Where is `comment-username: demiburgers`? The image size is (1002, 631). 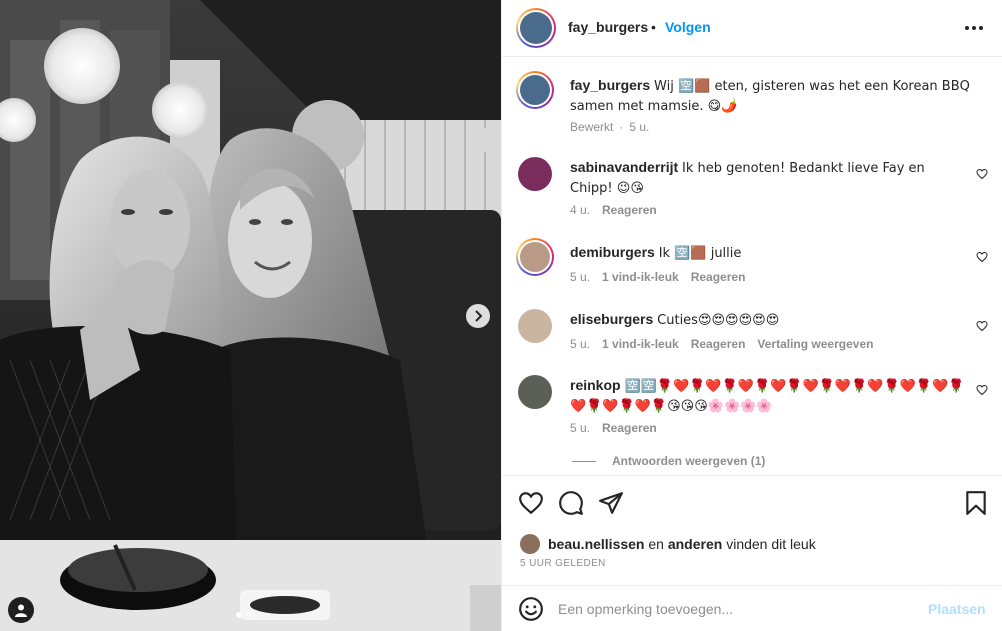
comment-username: demiburgers is located at coordinates (612, 252).